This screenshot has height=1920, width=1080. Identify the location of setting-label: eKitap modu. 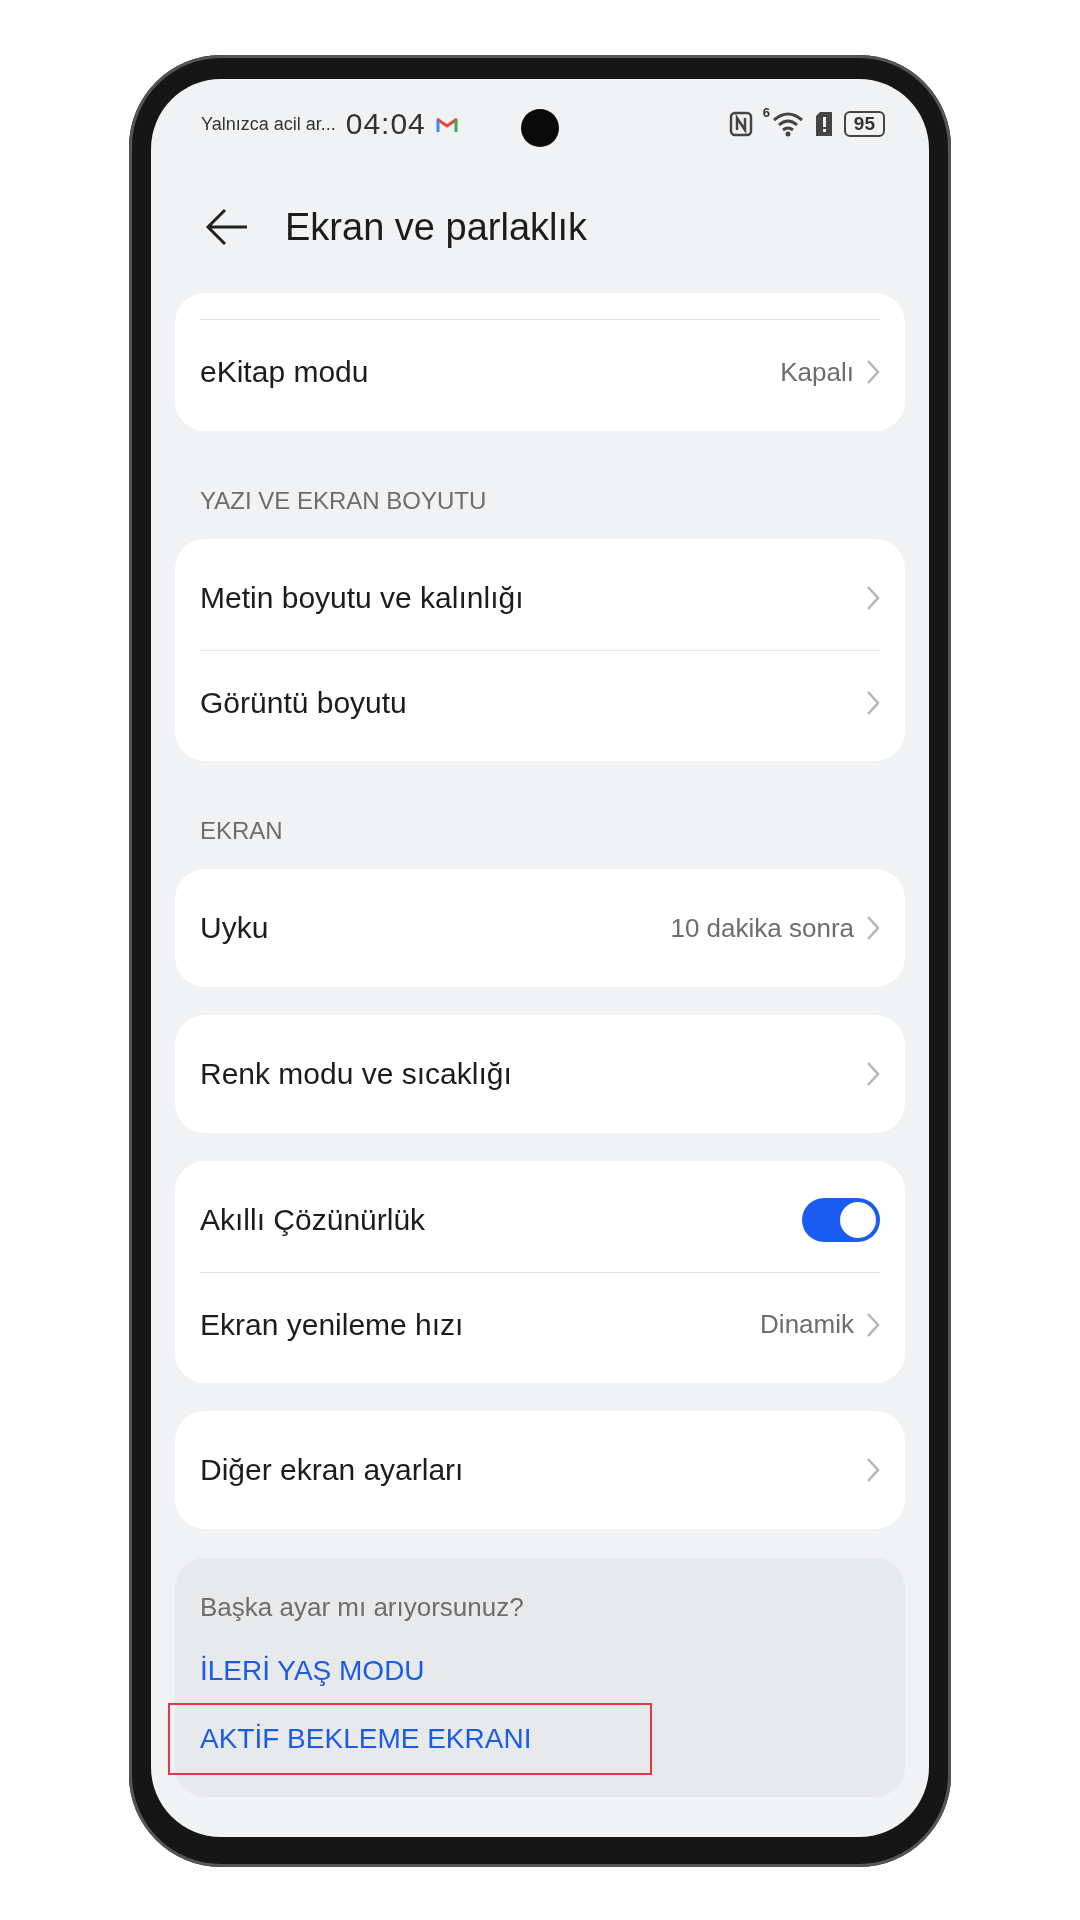
(284, 372).